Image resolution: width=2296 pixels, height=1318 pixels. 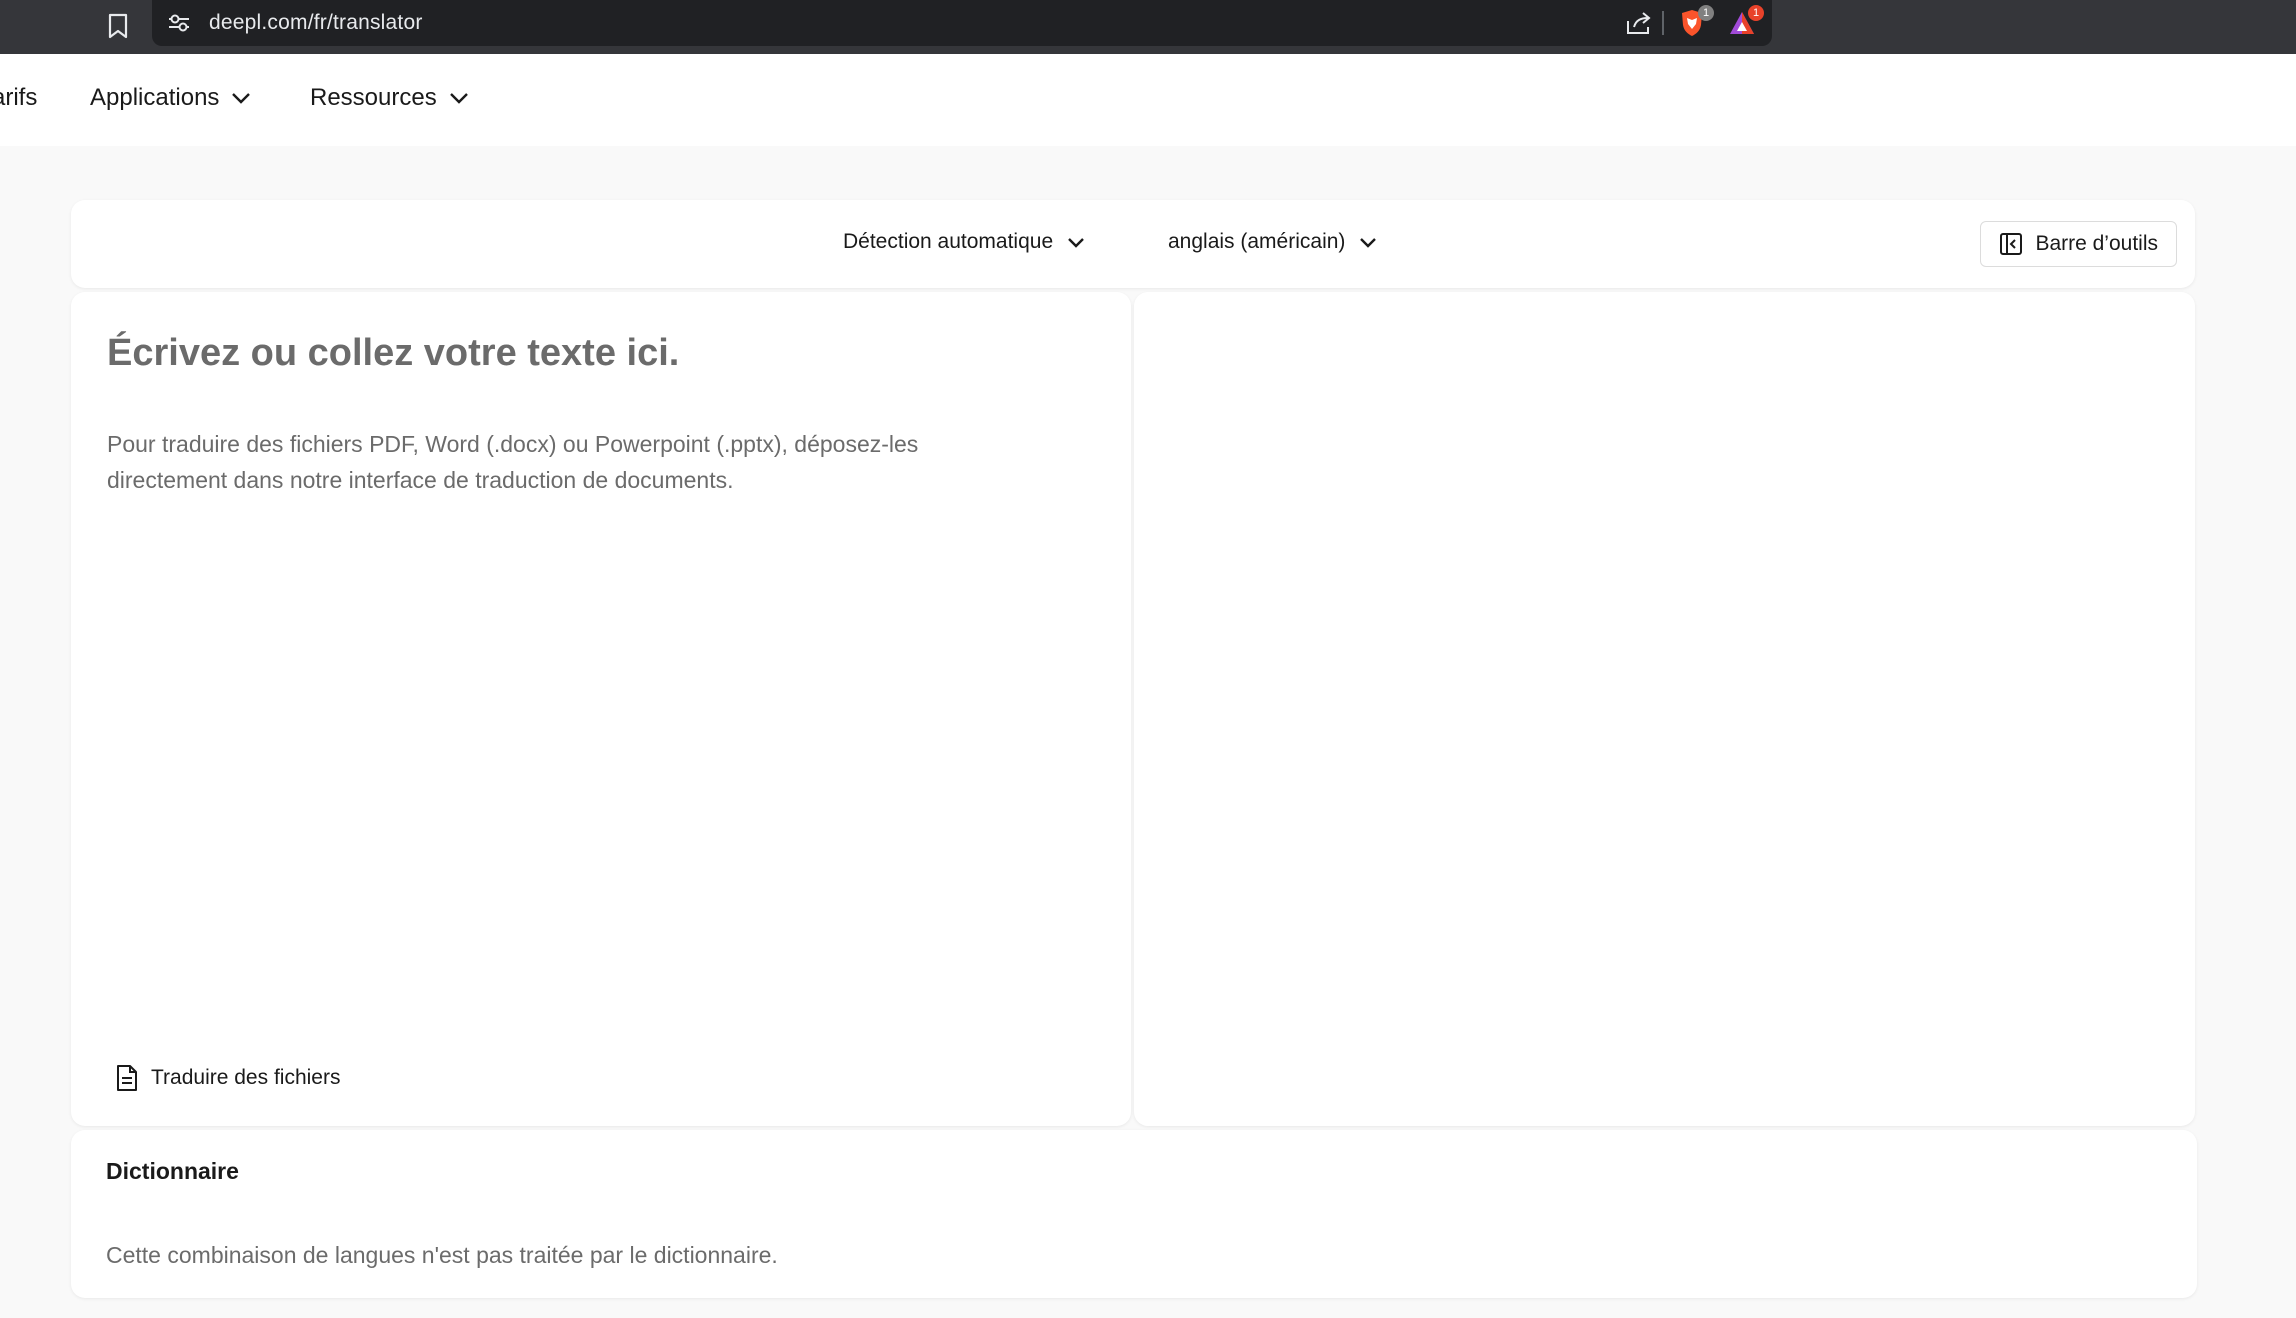 What do you see at coordinates (1639, 23) in the screenshot?
I see `share-icon` at bounding box center [1639, 23].